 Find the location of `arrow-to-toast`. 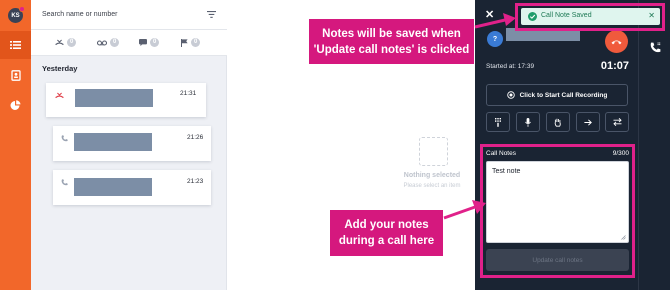

arrow-to-toast is located at coordinates (495, 21).